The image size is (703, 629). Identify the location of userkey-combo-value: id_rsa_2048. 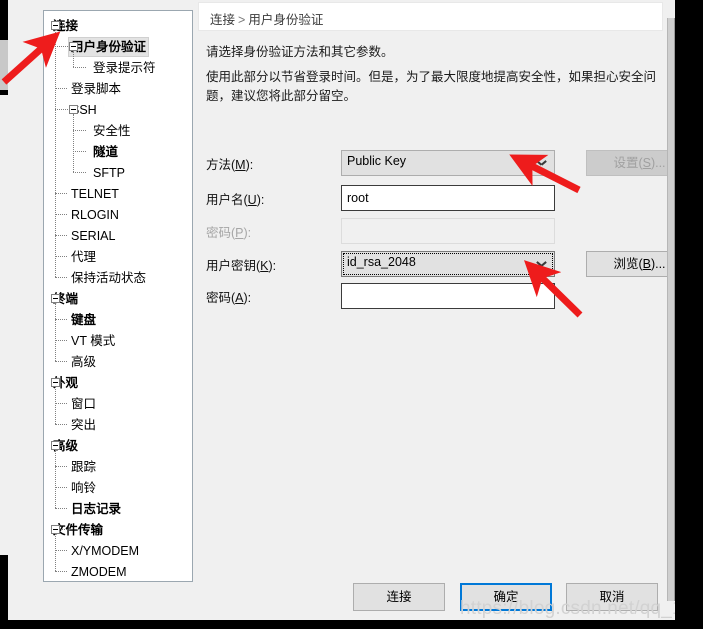
(381, 262).